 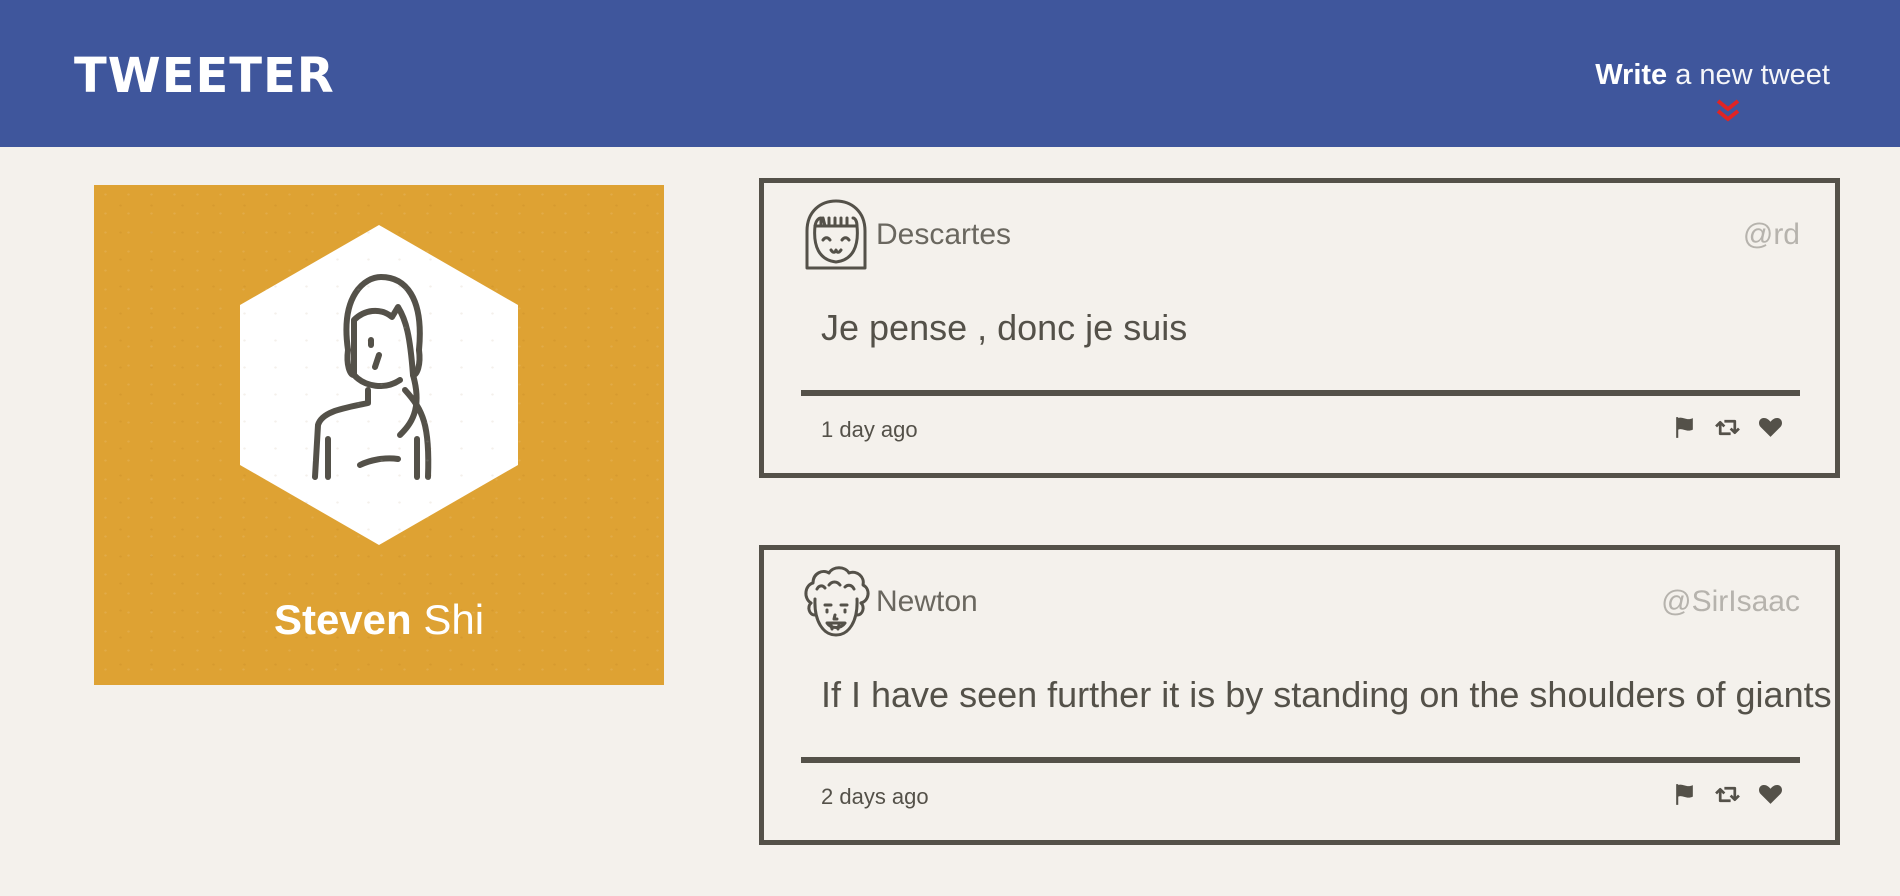 What do you see at coordinates (1631, 75) in the screenshot?
I see `compose-label-bold: Write` at bounding box center [1631, 75].